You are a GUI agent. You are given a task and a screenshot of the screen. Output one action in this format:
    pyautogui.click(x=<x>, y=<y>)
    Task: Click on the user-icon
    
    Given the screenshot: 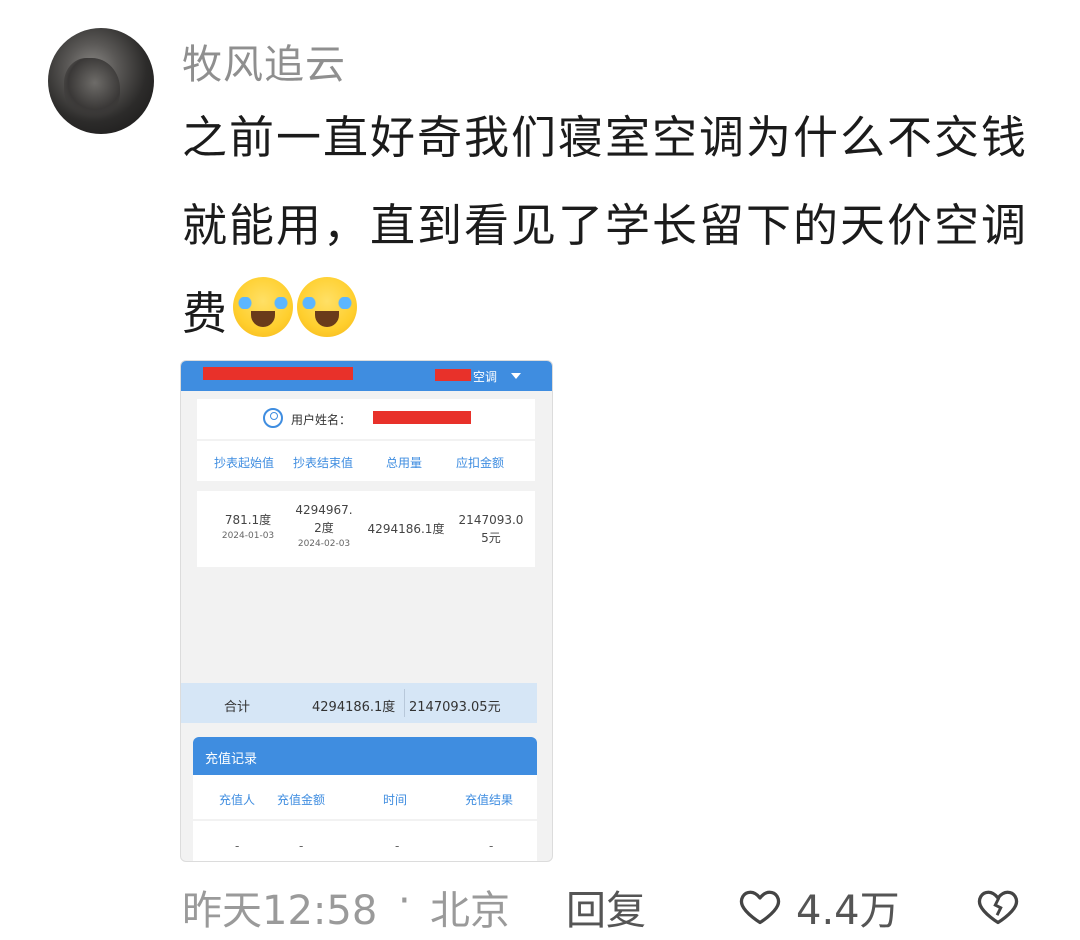 What is the action you would take?
    pyautogui.click(x=273, y=418)
    